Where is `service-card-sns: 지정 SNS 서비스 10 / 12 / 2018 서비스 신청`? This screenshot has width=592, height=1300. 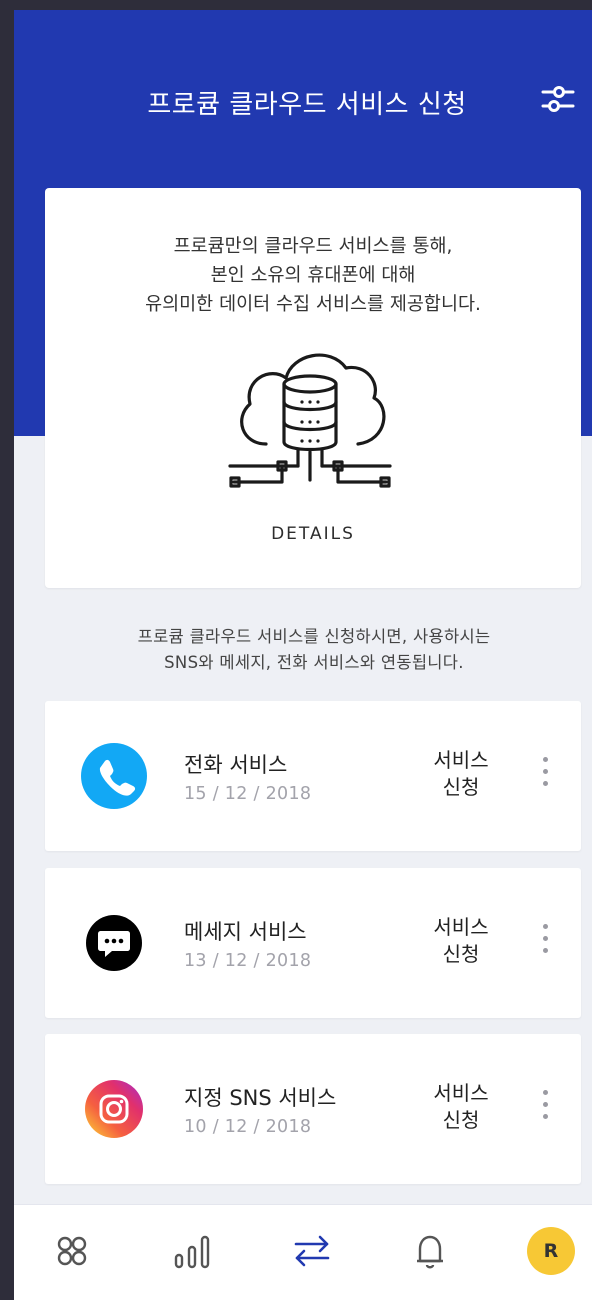
service-card-sns: 지정 SNS 서비스 10 / 12 / 2018 서비스 신청 is located at coordinates (313, 1109).